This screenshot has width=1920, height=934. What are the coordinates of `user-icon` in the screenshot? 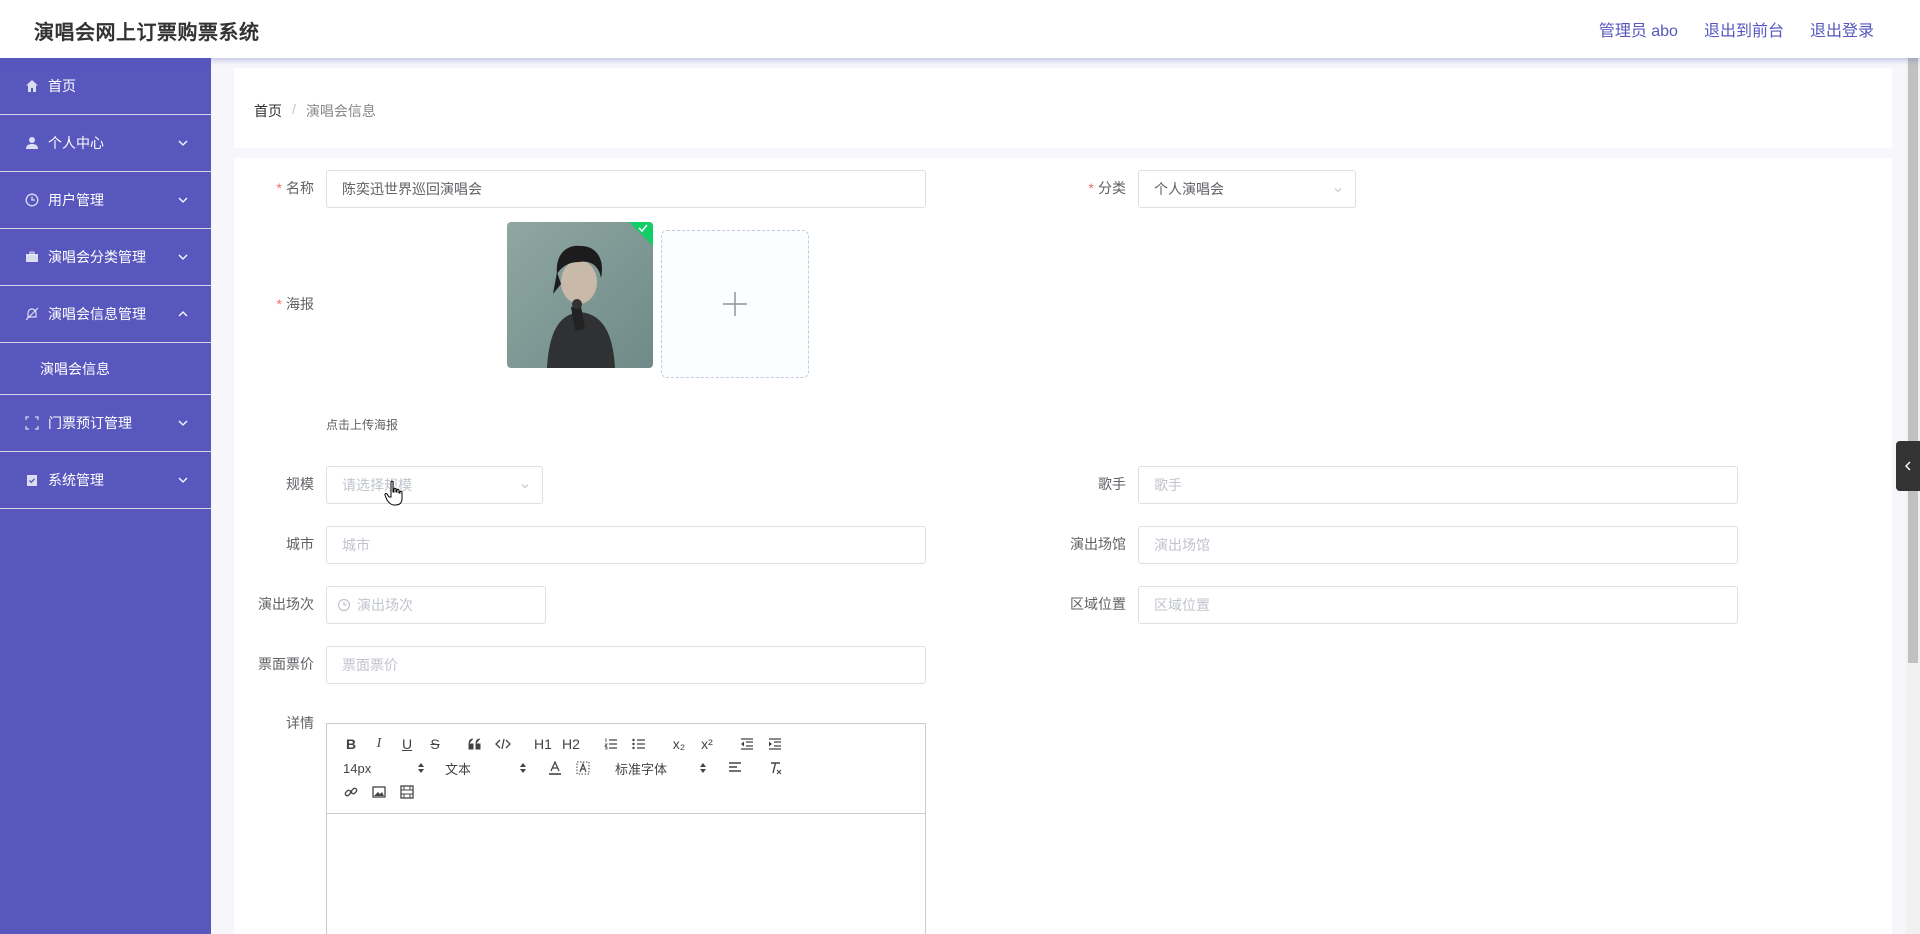 It's located at (32, 143).